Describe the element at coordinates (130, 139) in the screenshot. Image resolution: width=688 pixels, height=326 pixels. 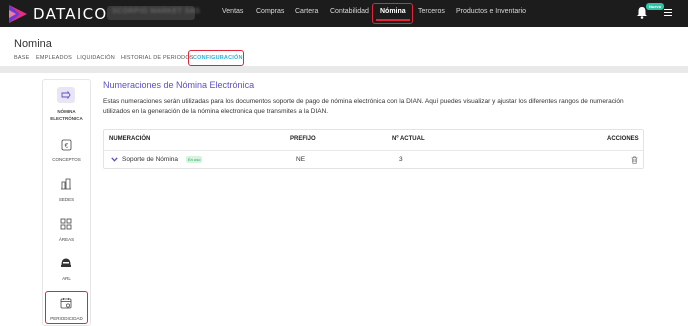
I see `column-header-numeracion: NUMERACIÓN` at that location.